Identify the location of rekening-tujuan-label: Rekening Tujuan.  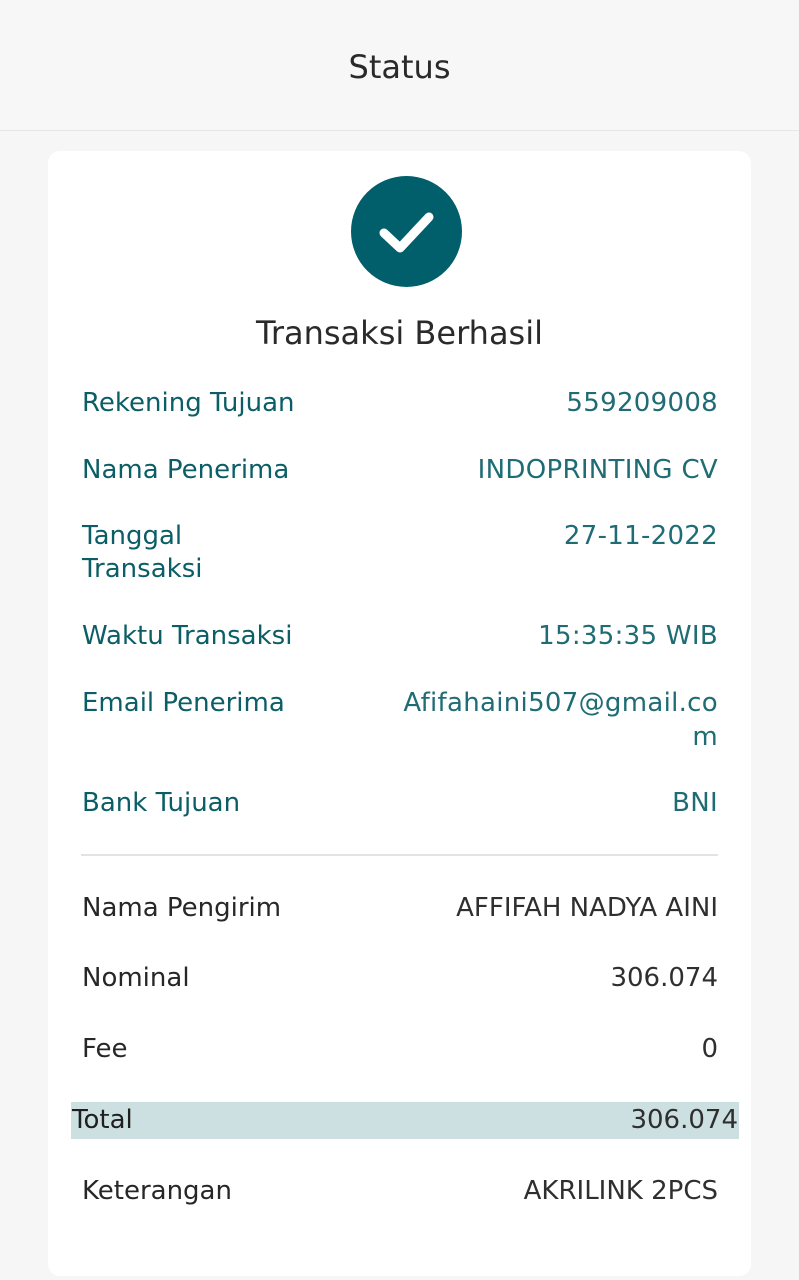
(188, 403).